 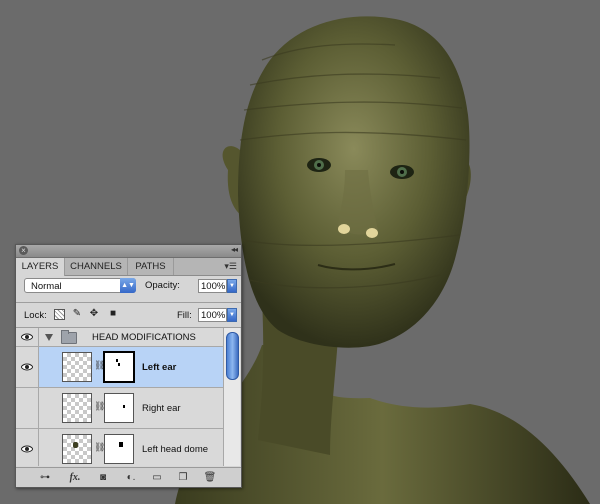 What do you see at coordinates (184, 315) in the screenshot?
I see `fill-label: Fill:` at bounding box center [184, 315].